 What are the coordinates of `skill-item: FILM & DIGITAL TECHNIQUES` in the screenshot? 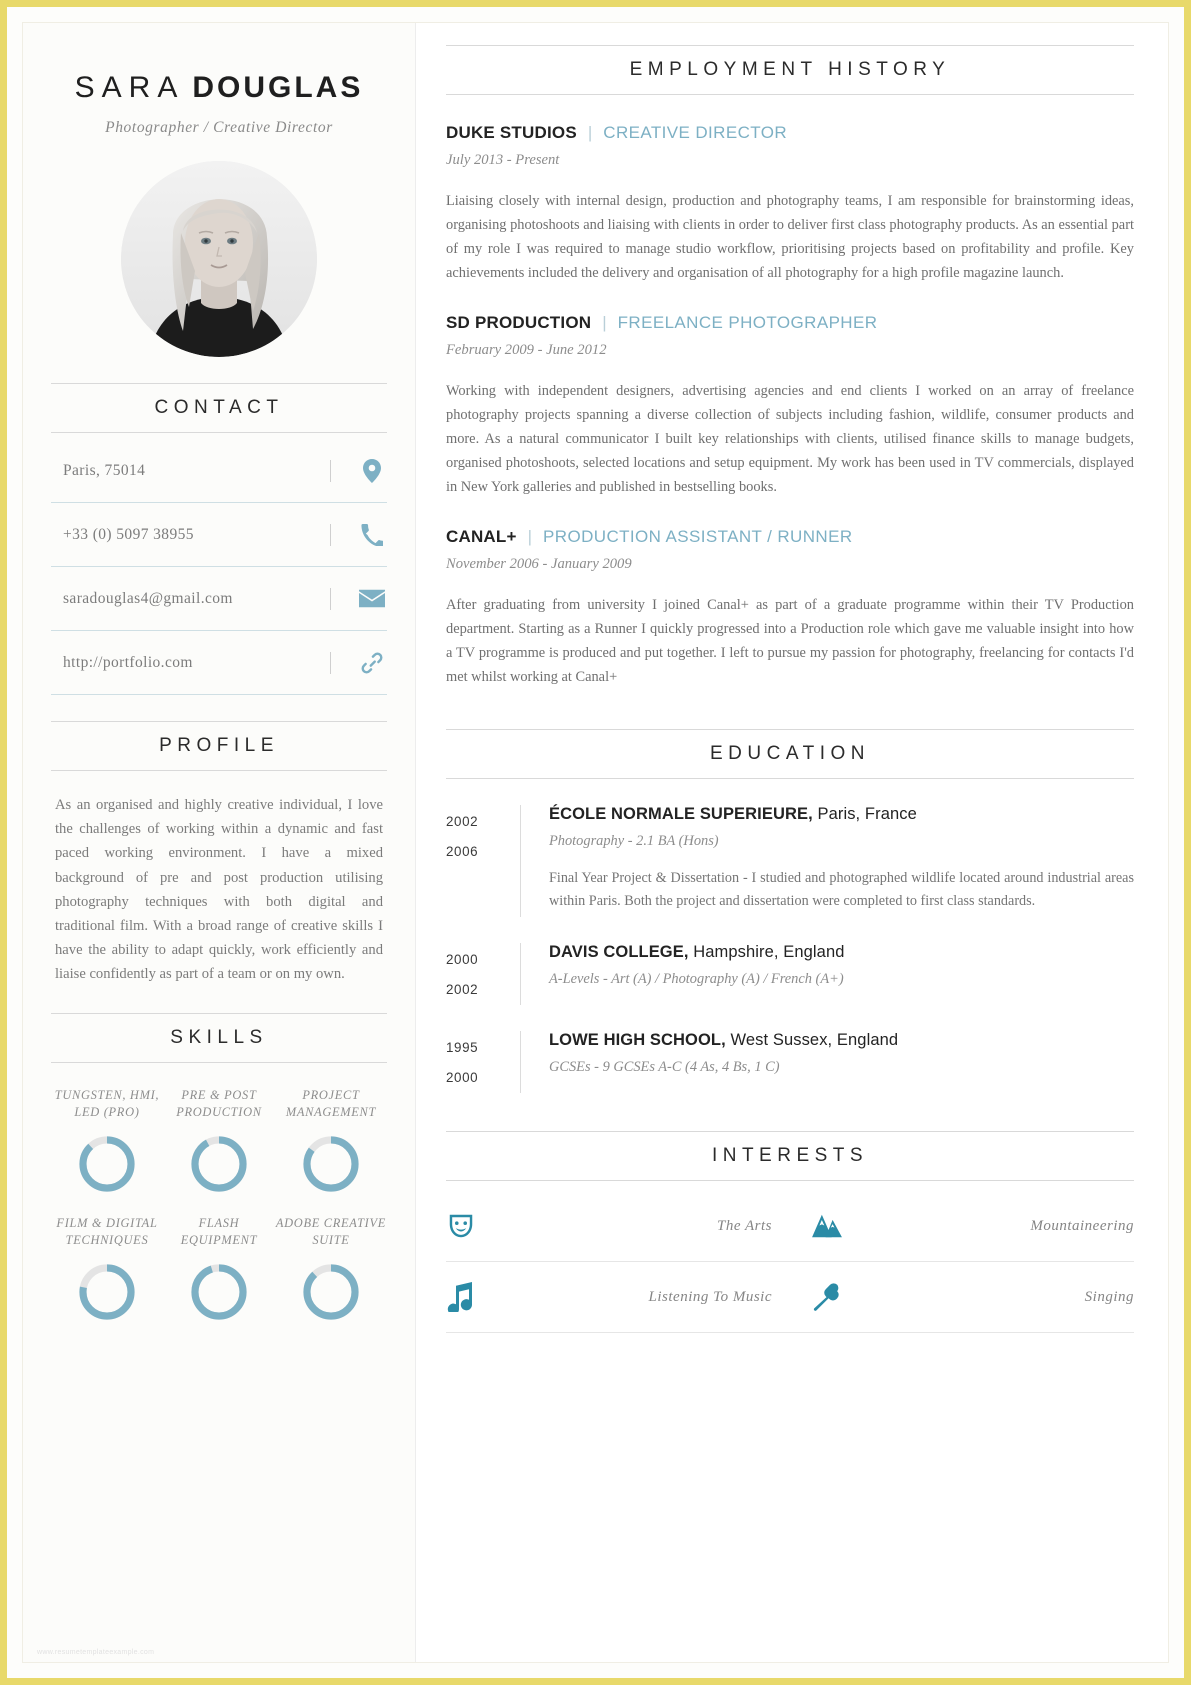 It's located at (107, 1268).